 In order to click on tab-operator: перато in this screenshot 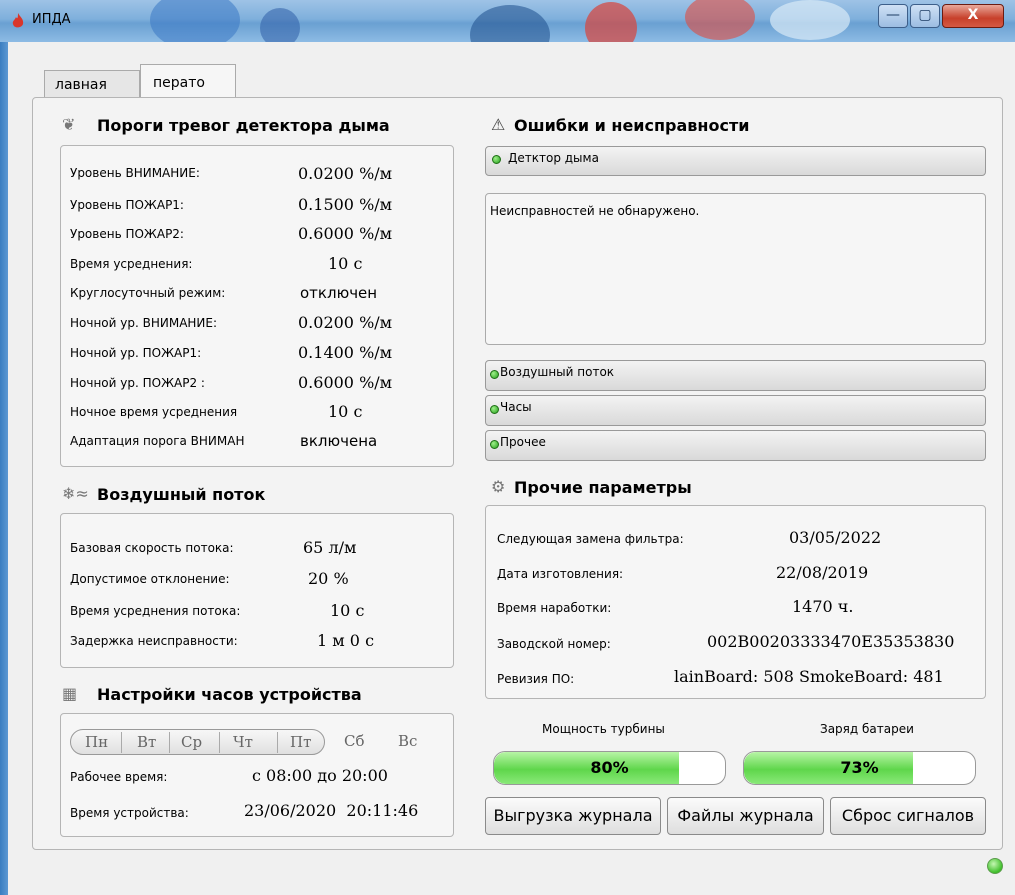, I will do `click(188, 81)`.